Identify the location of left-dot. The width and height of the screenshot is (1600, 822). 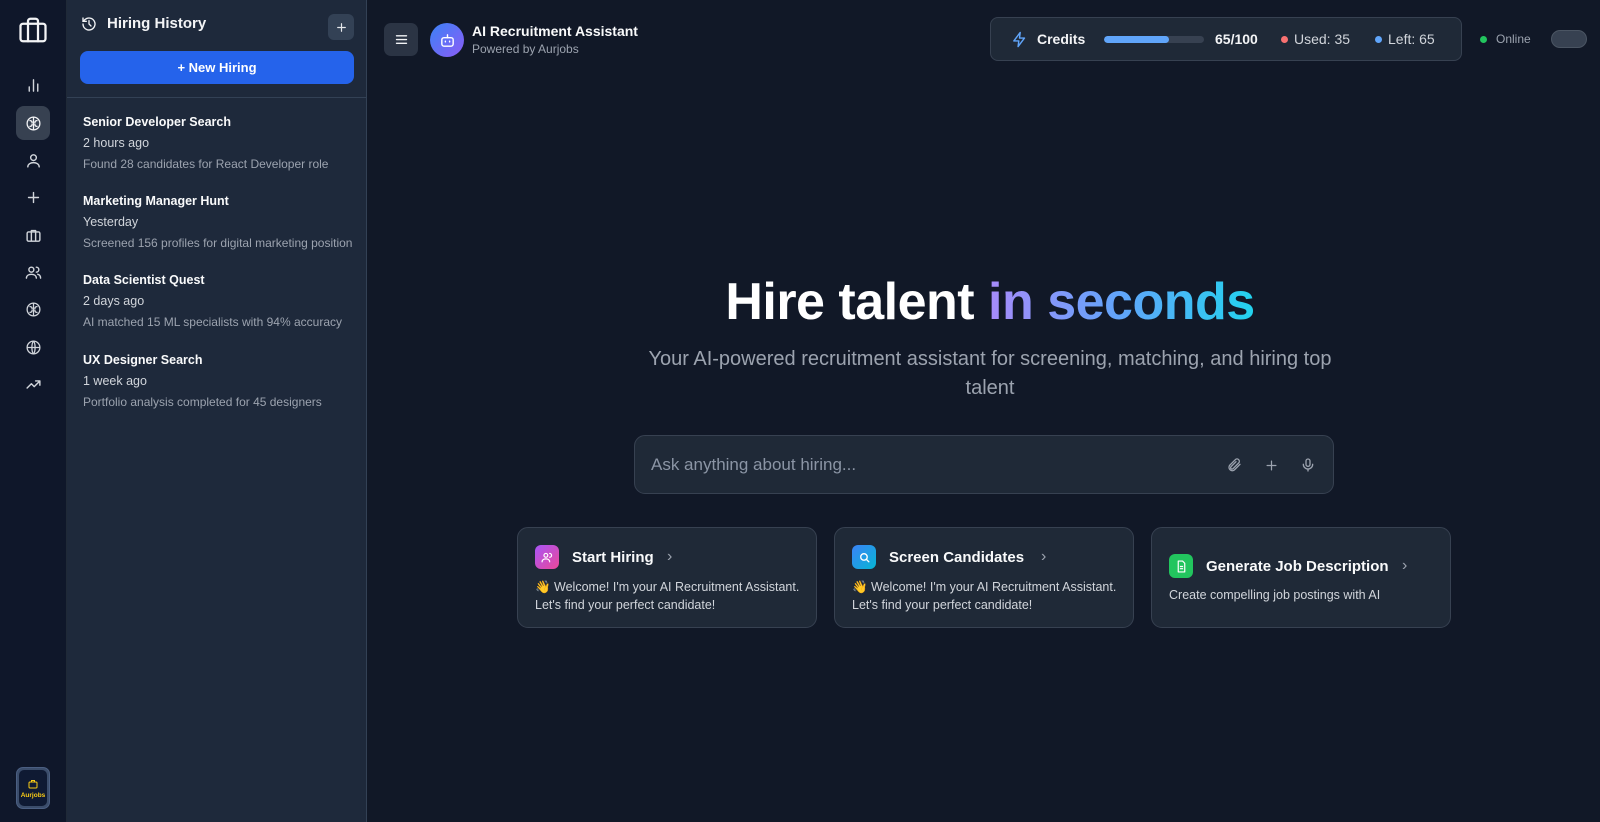
(1378, 39).